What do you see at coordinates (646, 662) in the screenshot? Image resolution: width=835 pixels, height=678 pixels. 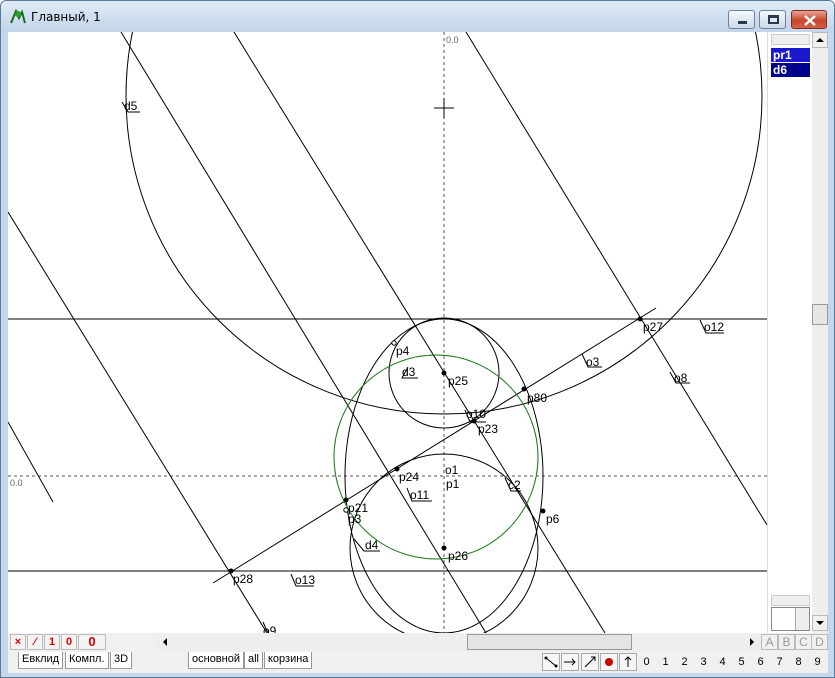 I see `digit-0: 0` at bounding box center [646, 662].